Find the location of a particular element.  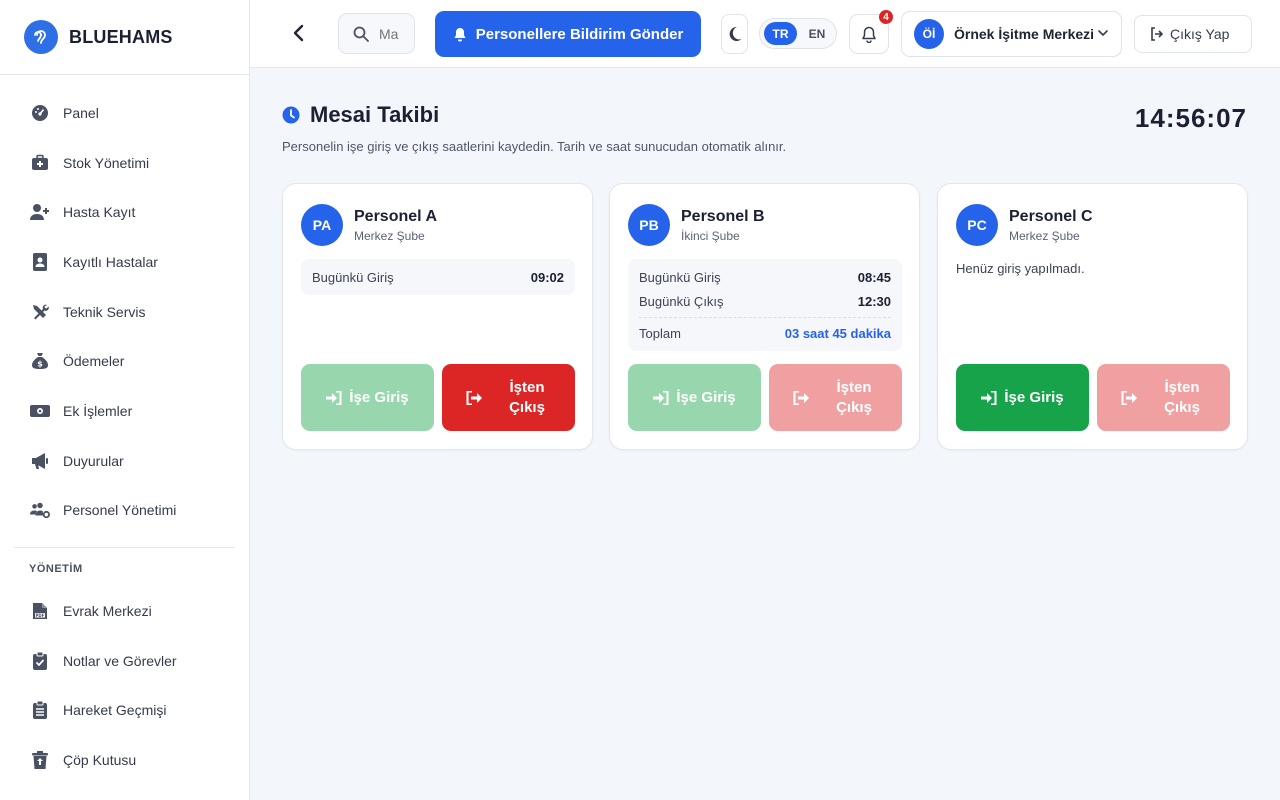

live-clock: 14:56:07 is located at coordinates (1190, 118).